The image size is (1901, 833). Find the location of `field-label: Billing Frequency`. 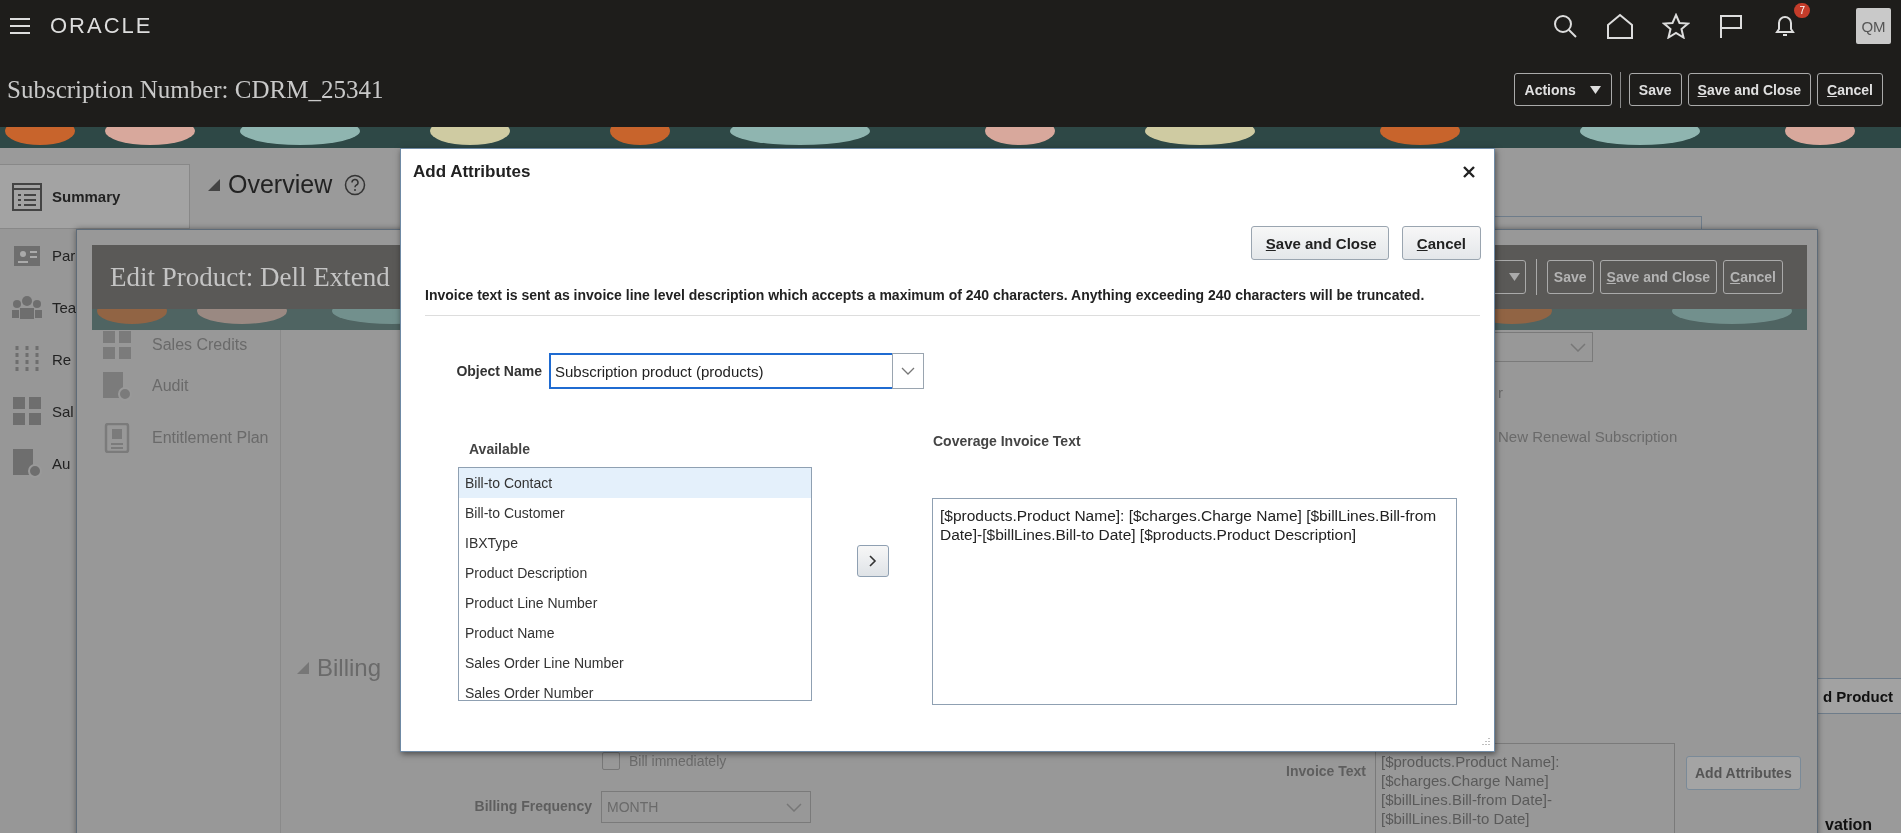

field-label: Billing Frequency is located at coordinates (533, 806).